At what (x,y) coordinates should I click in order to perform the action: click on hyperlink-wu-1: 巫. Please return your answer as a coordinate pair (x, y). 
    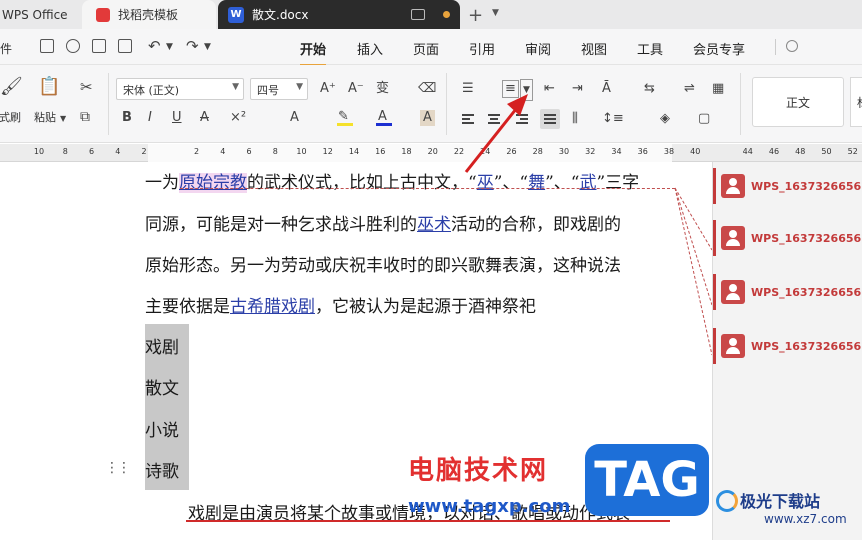
    Looking at the image, I should click on (485, 183).